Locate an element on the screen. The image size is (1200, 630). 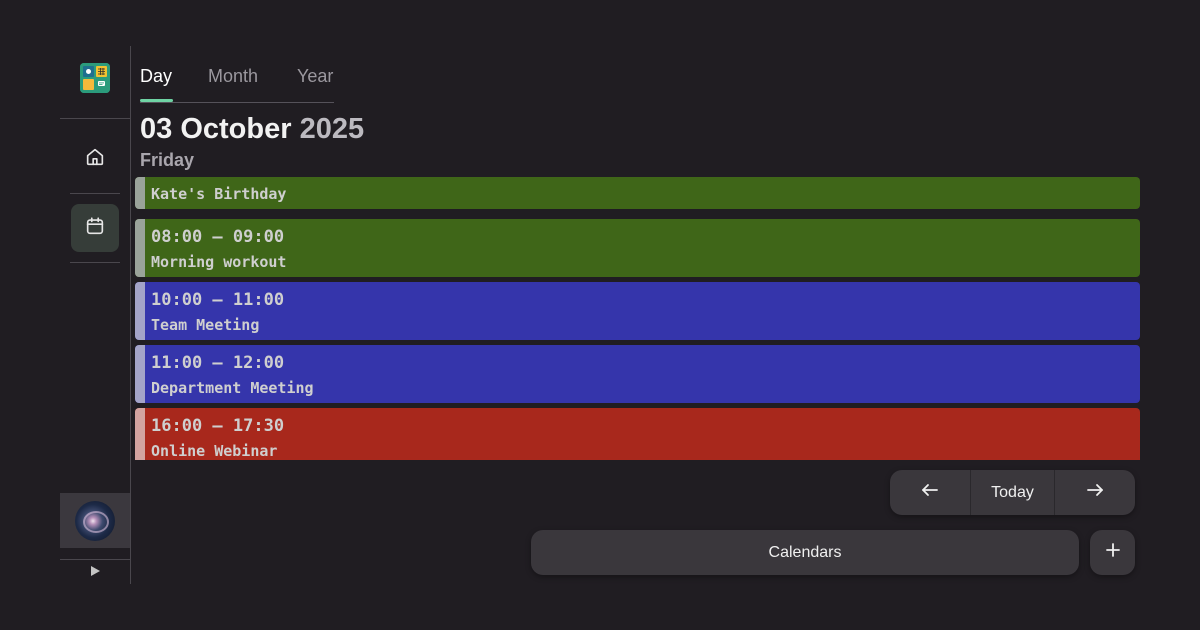
sidebar-item-home is located at coordinates (95, 159).